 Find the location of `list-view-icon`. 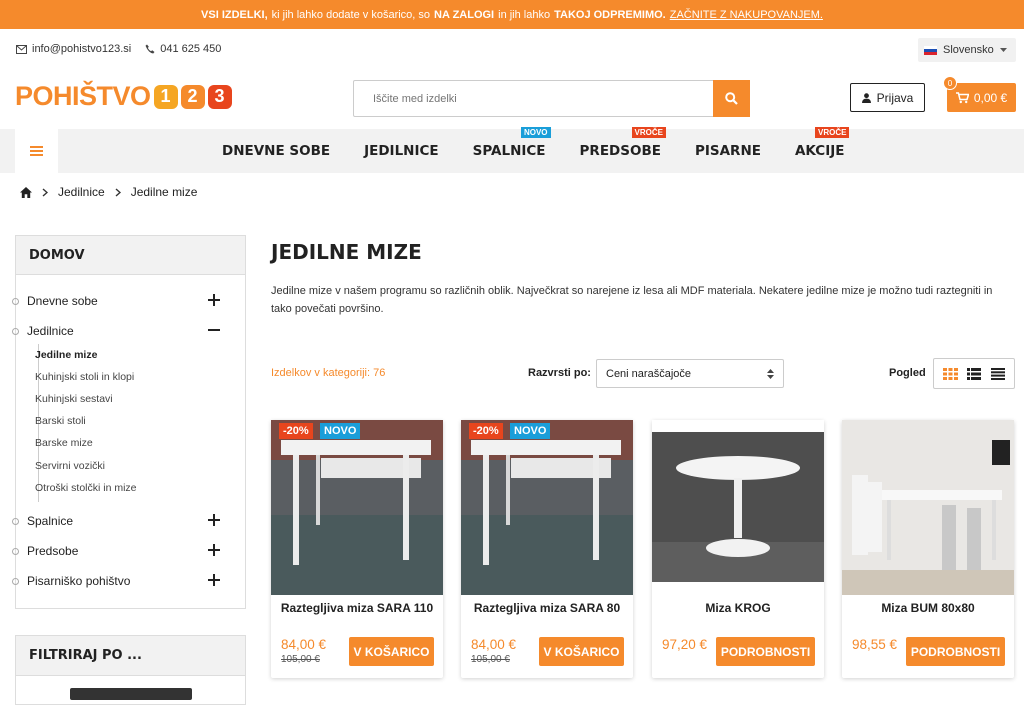

list-view-icon is located at coordinates (974, 373).